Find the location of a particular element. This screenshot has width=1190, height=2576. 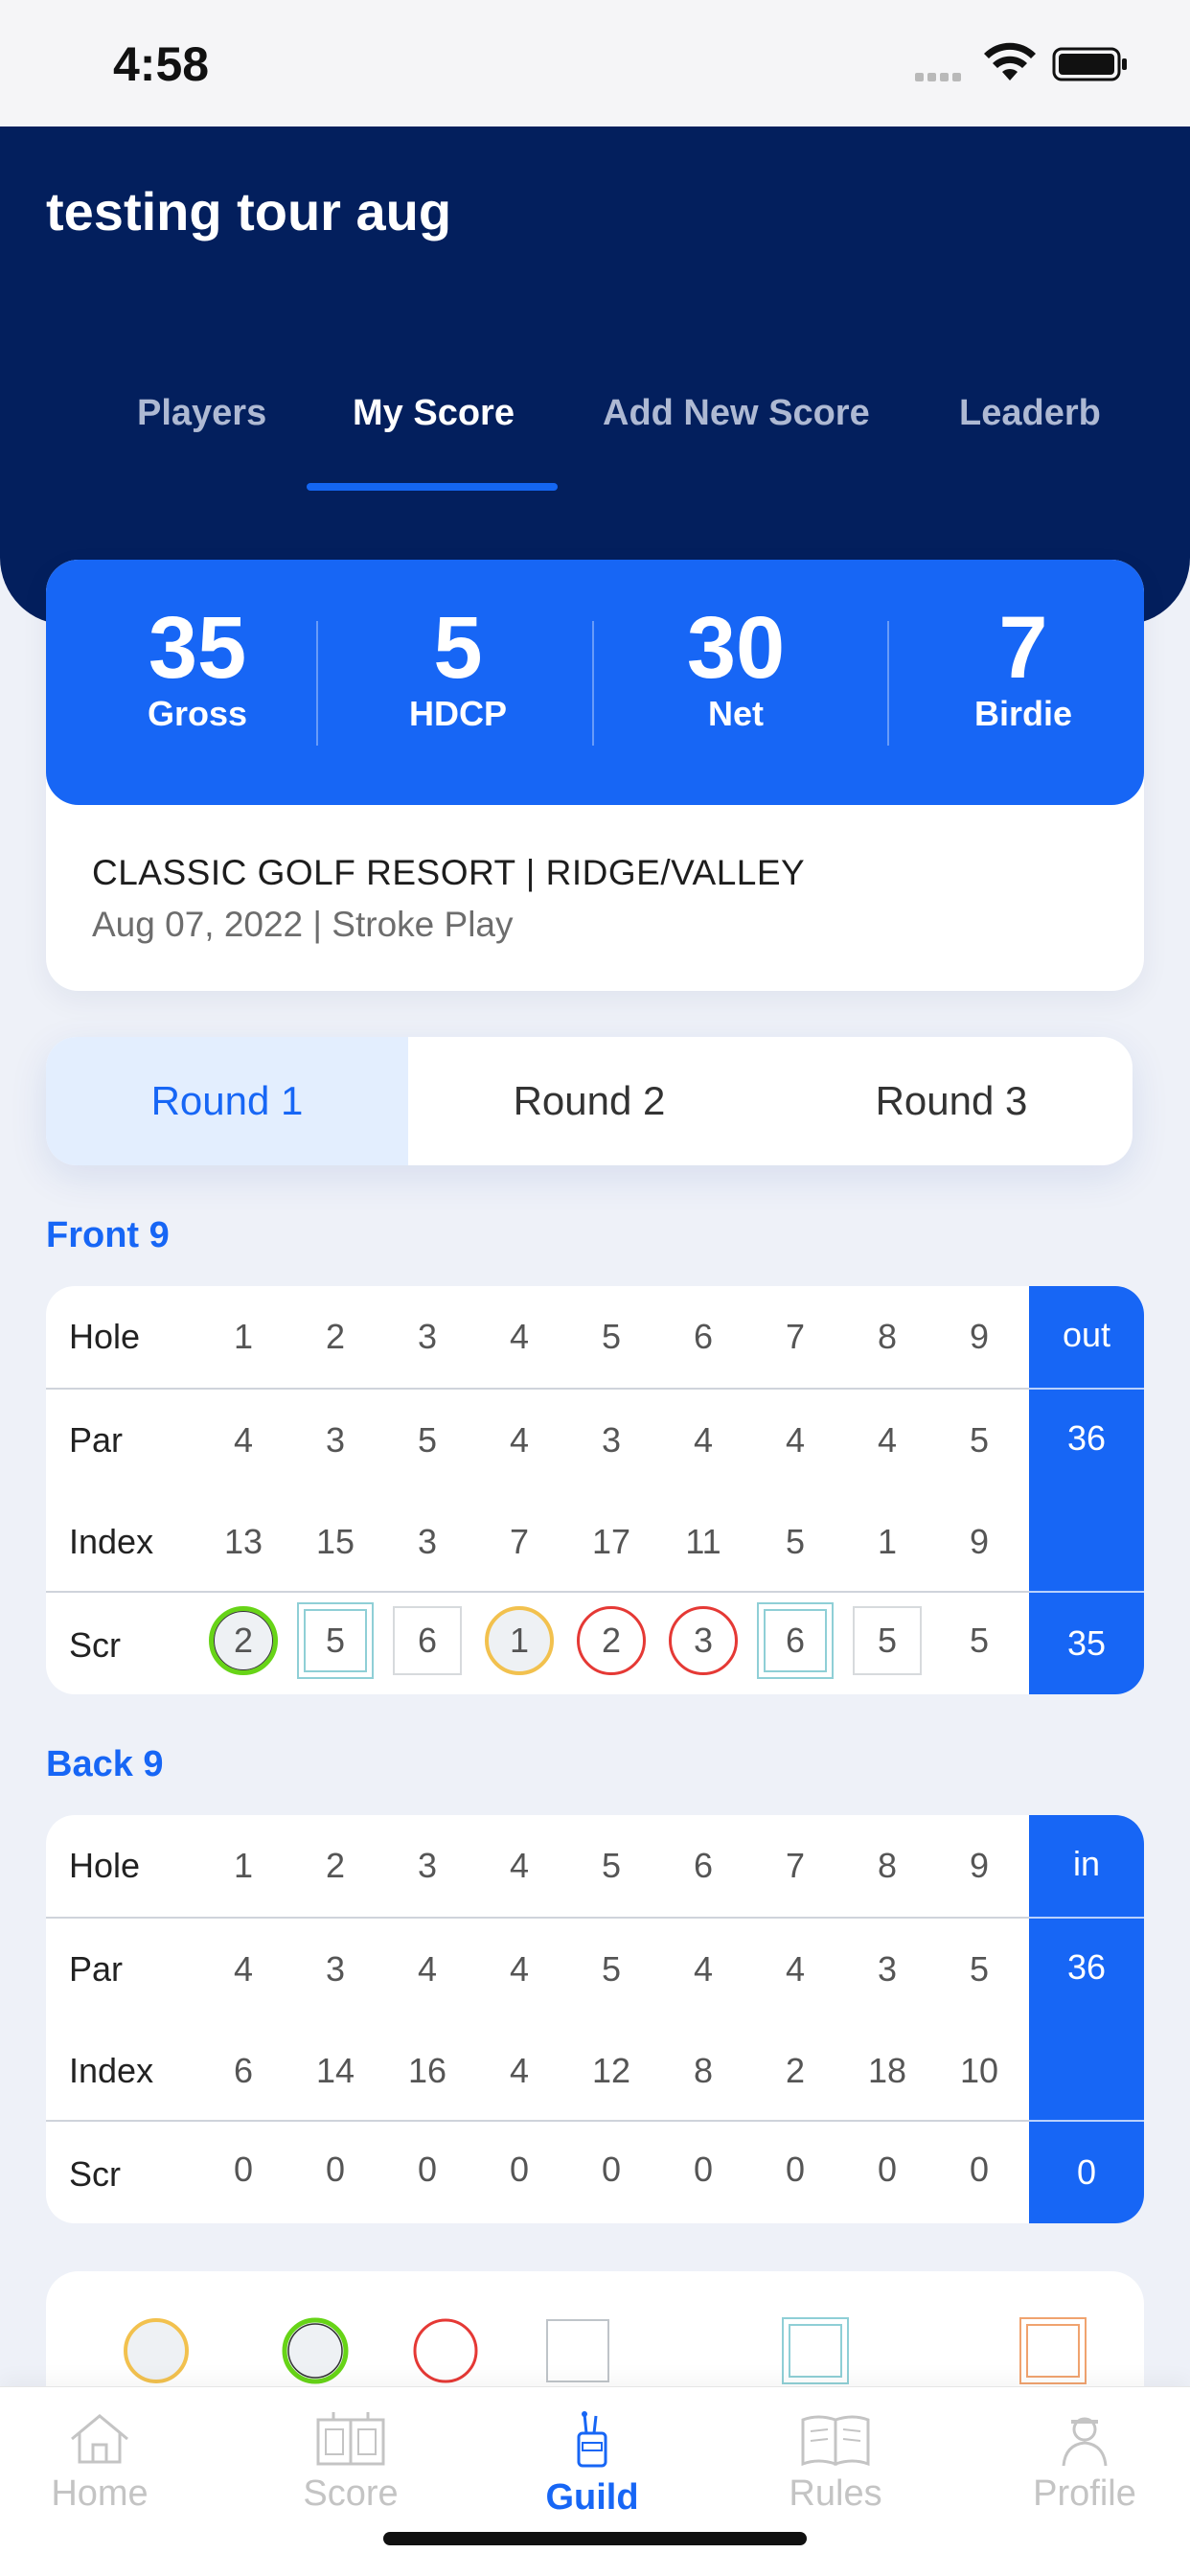

nav-home: Home is located at coordinates (99, 2463).